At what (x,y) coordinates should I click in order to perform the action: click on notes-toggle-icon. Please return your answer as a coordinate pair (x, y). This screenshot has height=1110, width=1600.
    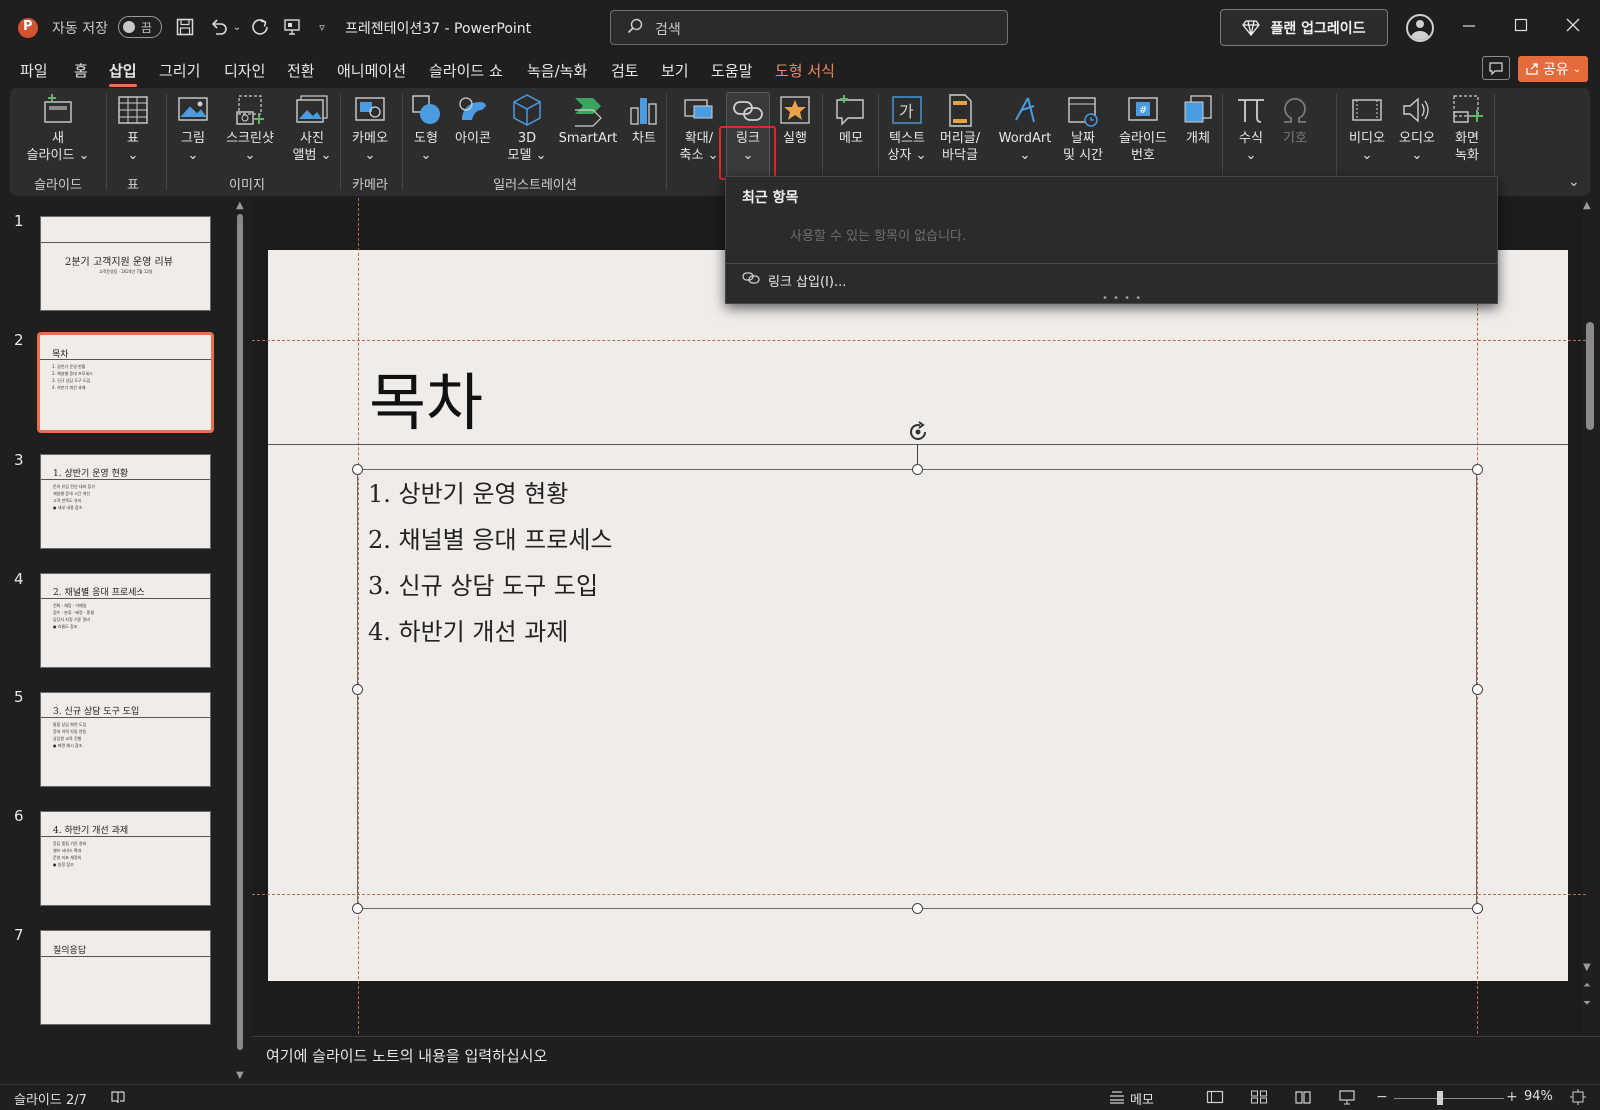
    Looking at the image, I should click on (1117, 1099).